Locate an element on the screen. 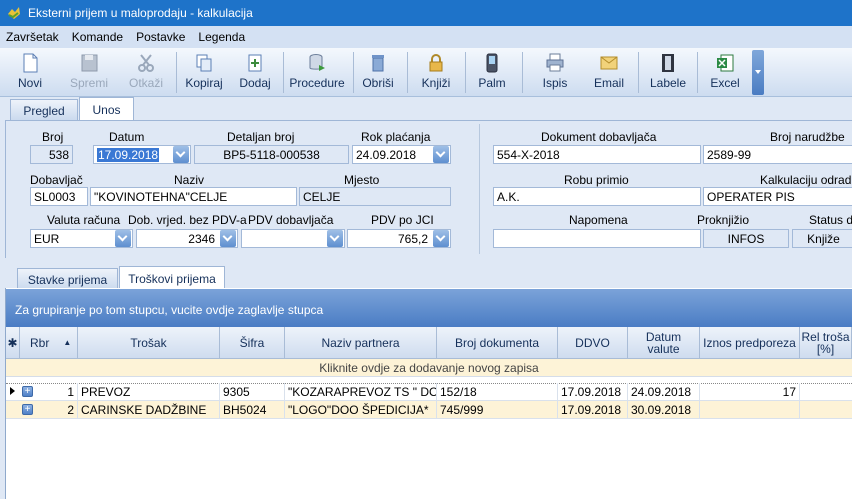 This screenshot has width=852, height=499. status-label: Status d is located at coordinates (830, 220).